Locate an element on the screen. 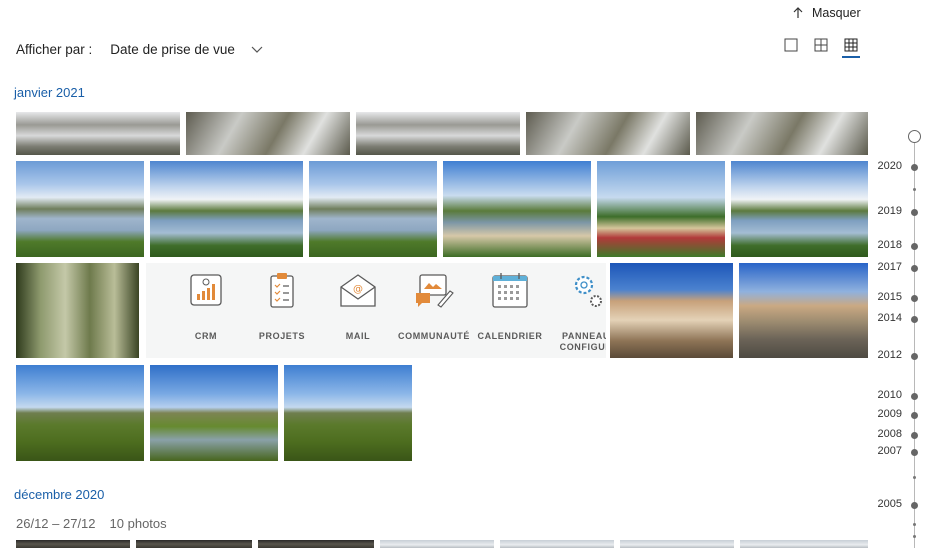 This screenshot has width=926, height=548. app-crm: CRM is located at coordinates (206, 310).